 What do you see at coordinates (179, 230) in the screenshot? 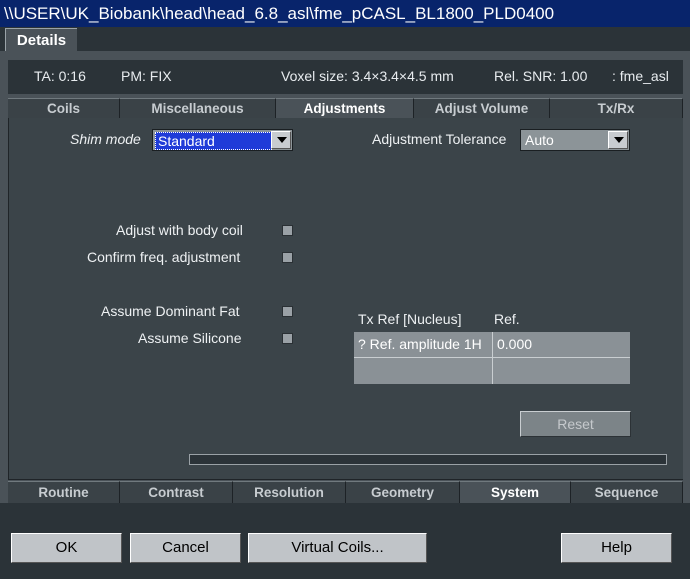
I see `adjust-body-coil-label: Adjust with body coil` at bounding box center [179, 230].